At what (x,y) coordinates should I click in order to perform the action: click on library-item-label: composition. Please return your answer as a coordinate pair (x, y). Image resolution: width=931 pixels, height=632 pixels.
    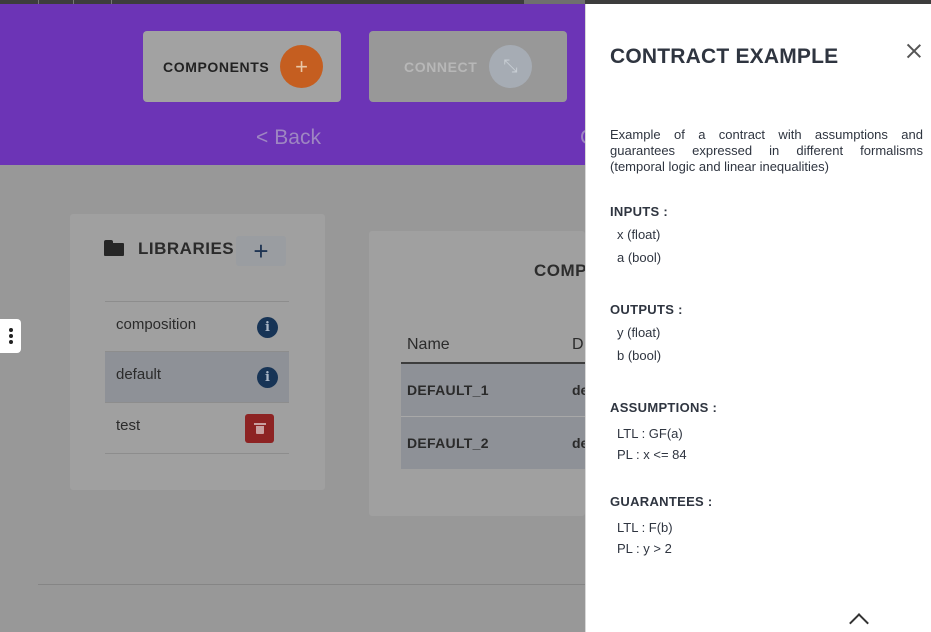
    Looking at the image, I should click on (156, 324).